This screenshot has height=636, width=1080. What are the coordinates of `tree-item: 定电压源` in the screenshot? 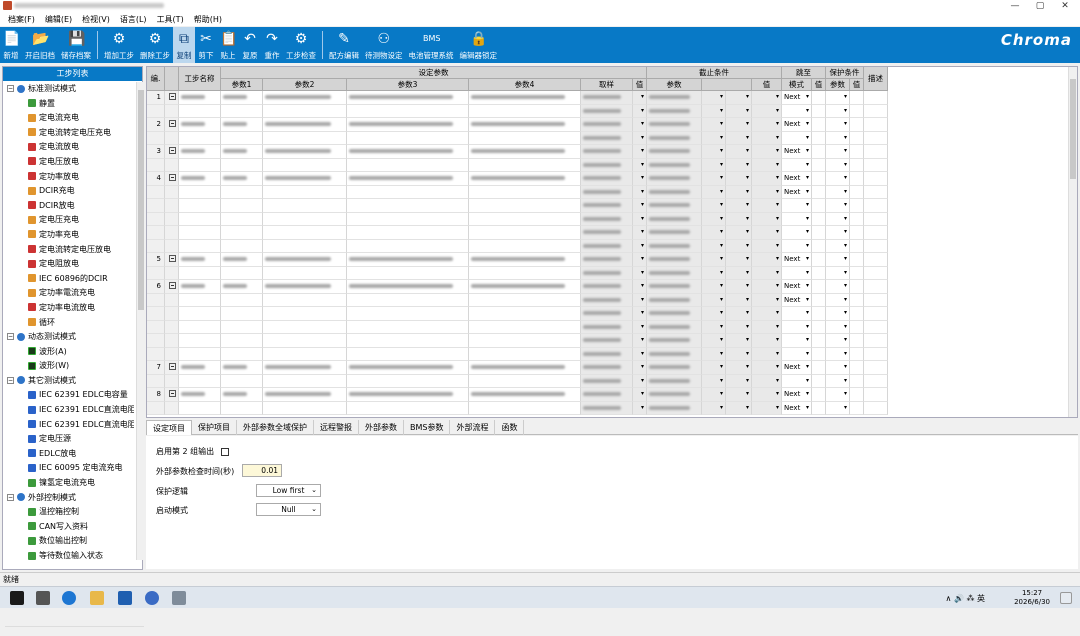 It's located at (68, 439).